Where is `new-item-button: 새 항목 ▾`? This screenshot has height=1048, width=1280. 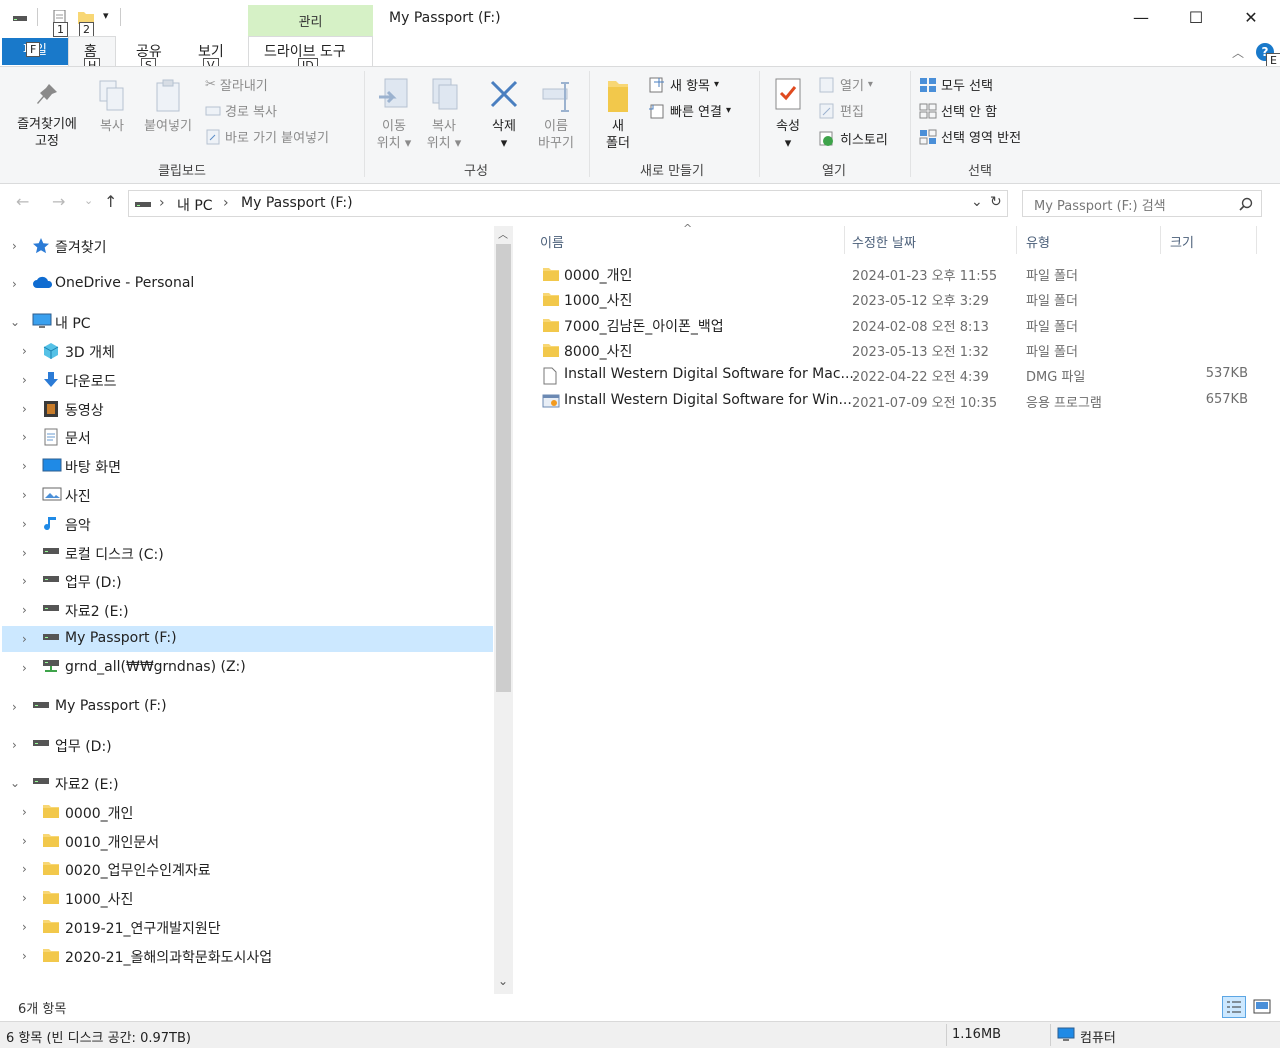
new-item-button: 새 항목 ▾ is located at coordinates (683, 84).